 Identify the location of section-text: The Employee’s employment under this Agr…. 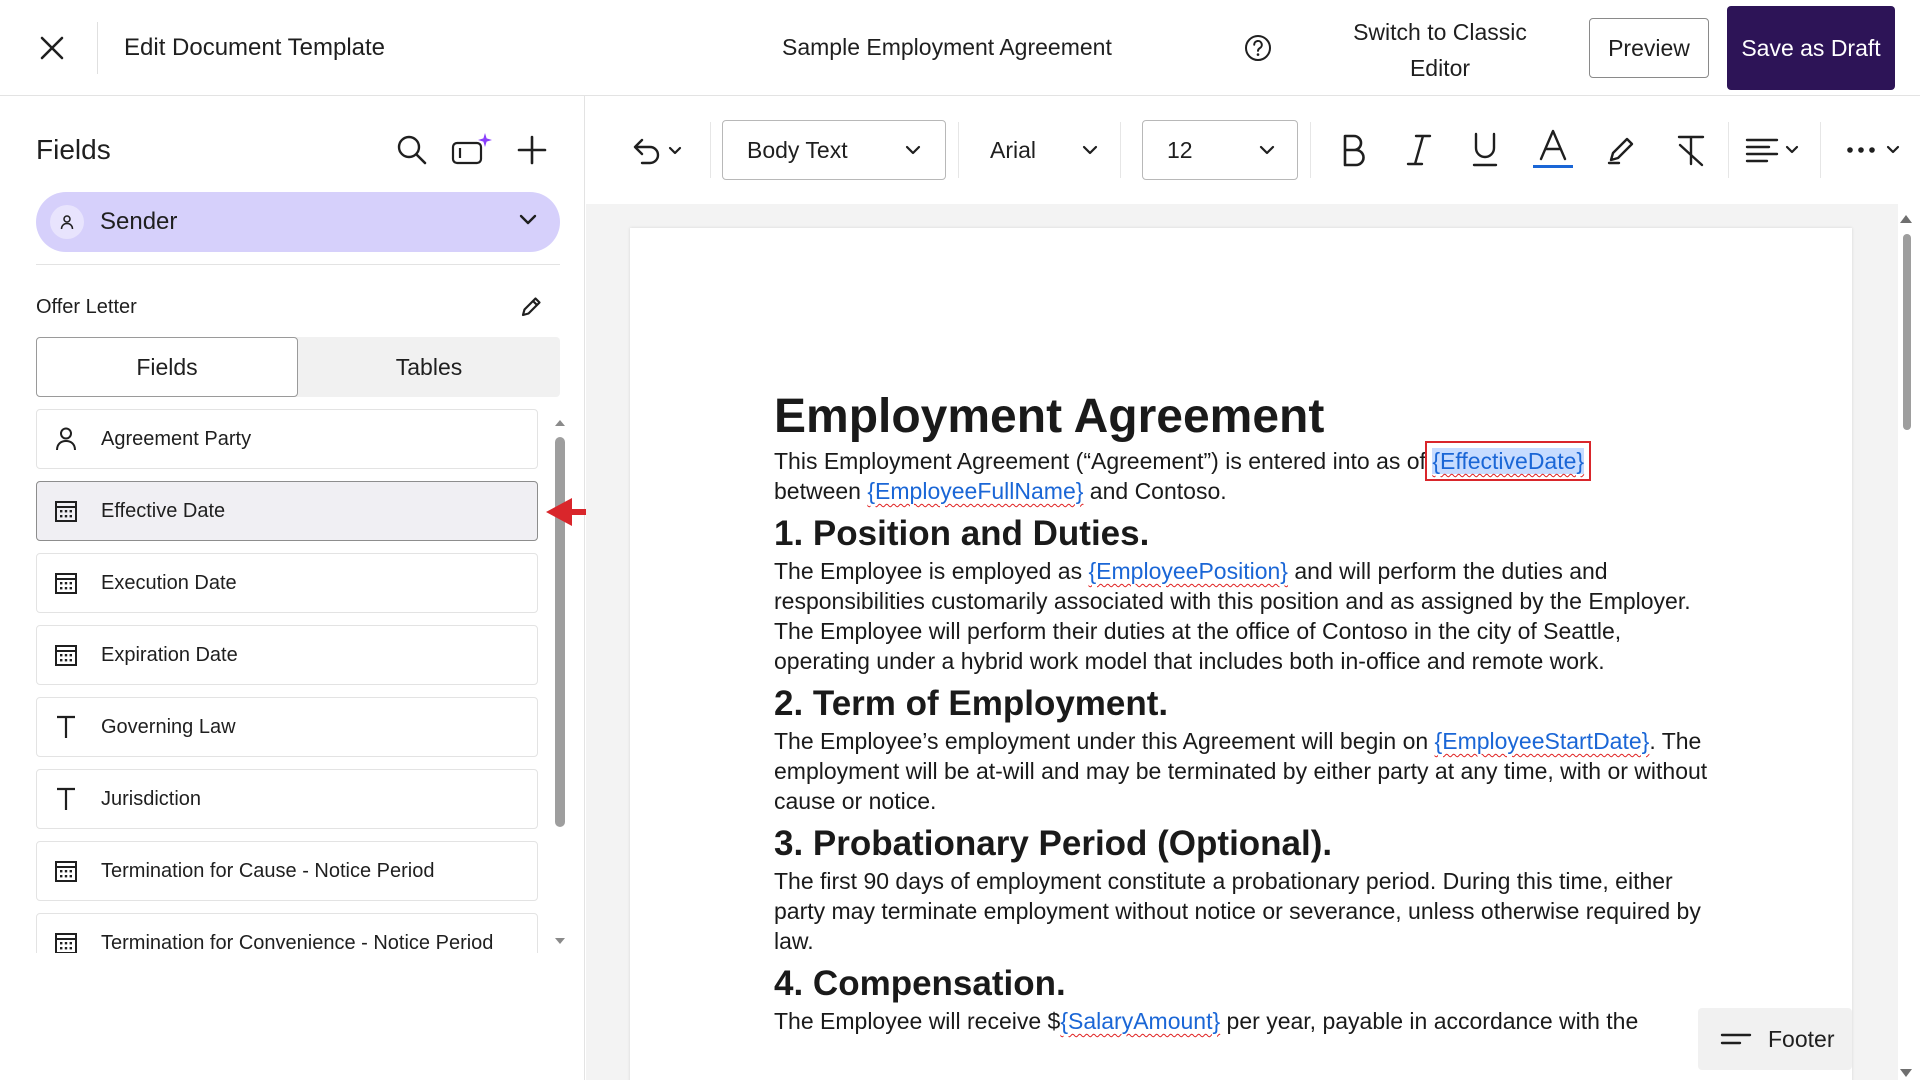
(1104, 741).